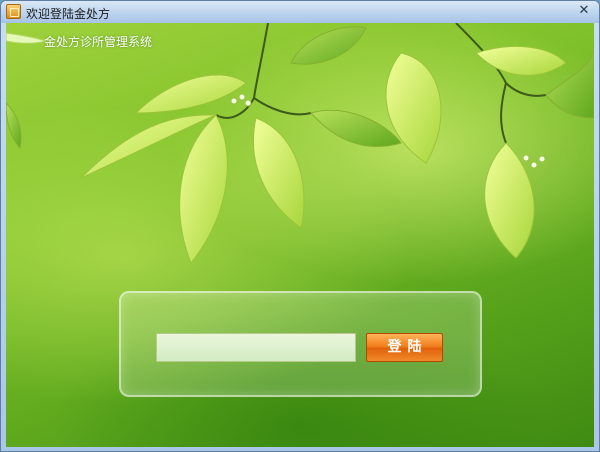  Describe the element at coordinates (256, 347) in the screenshot. I see `username-input` at that location.